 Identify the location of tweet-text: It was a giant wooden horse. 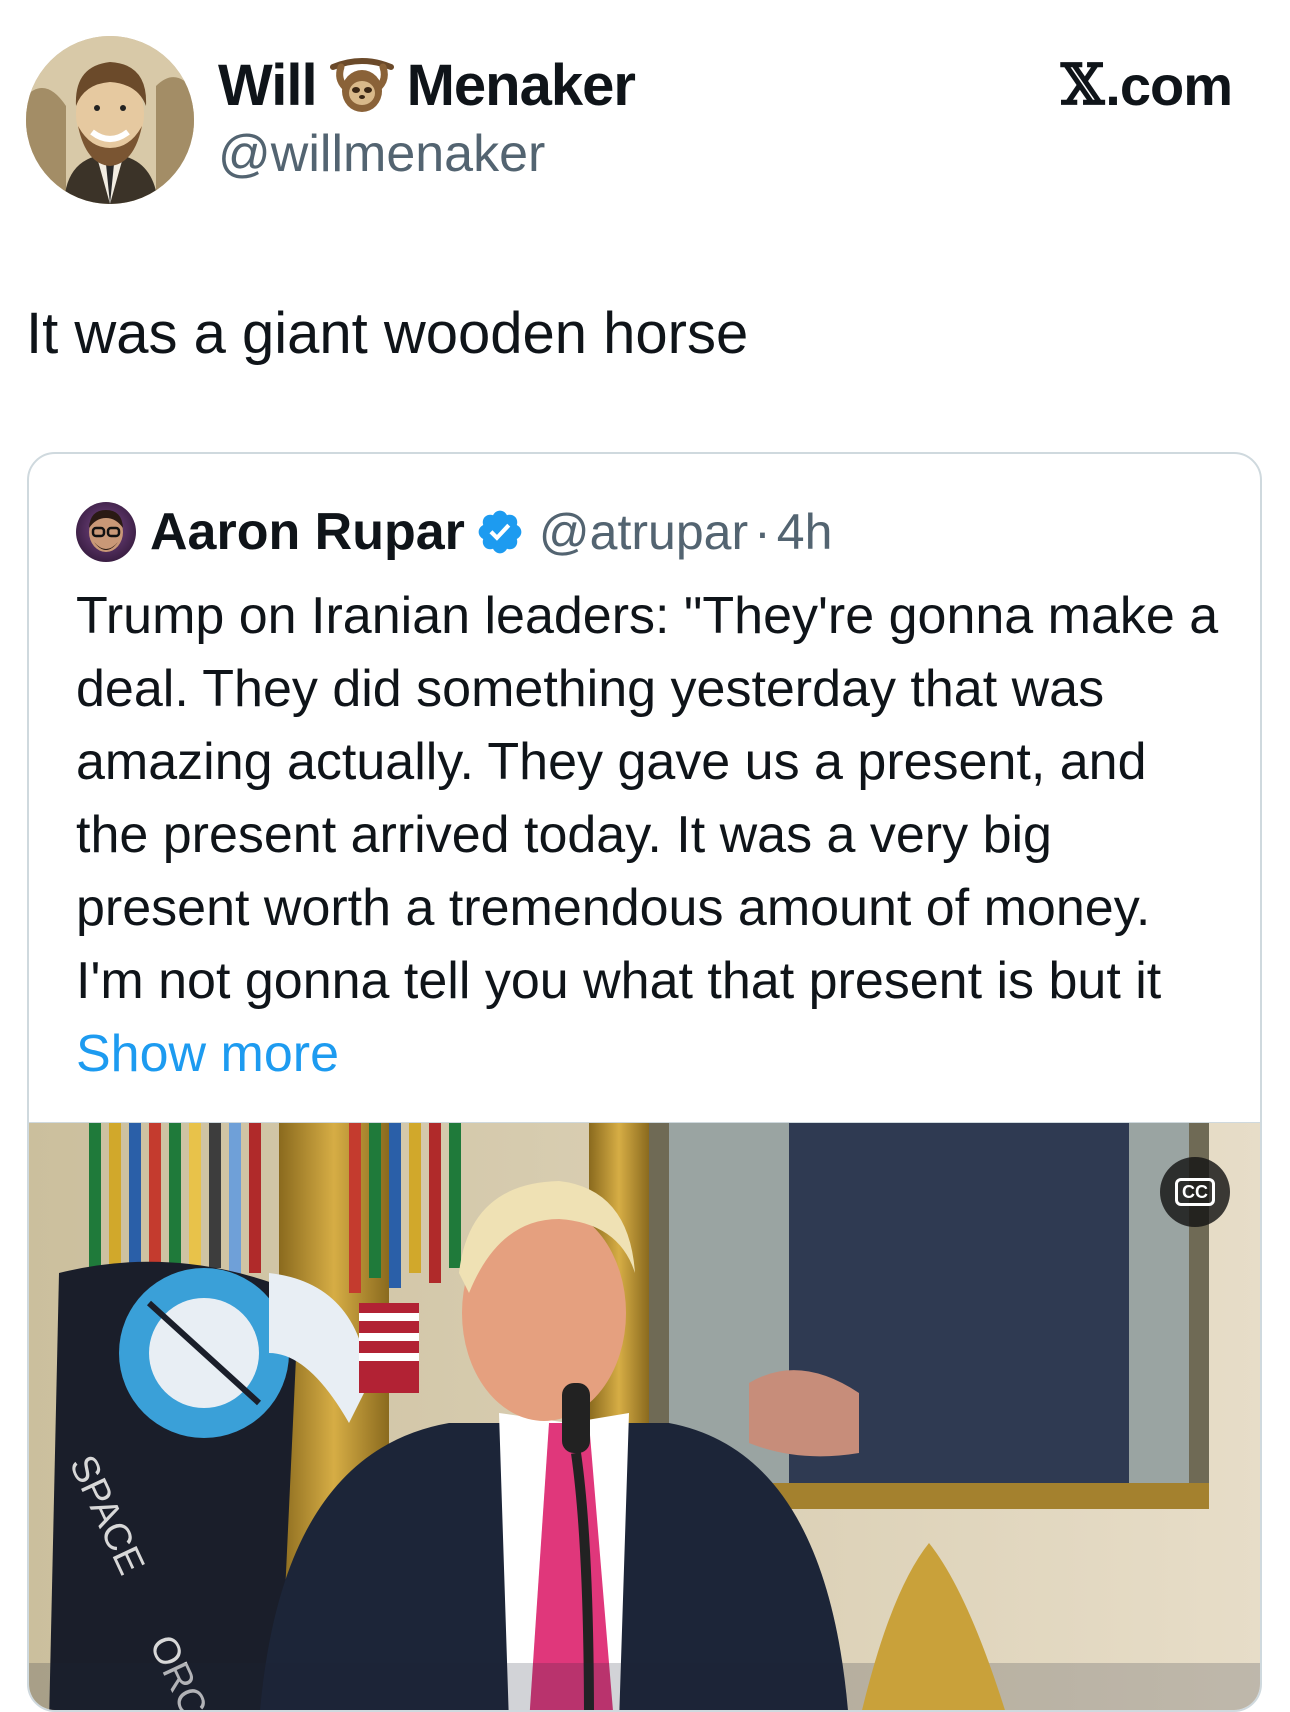
(387, 333).